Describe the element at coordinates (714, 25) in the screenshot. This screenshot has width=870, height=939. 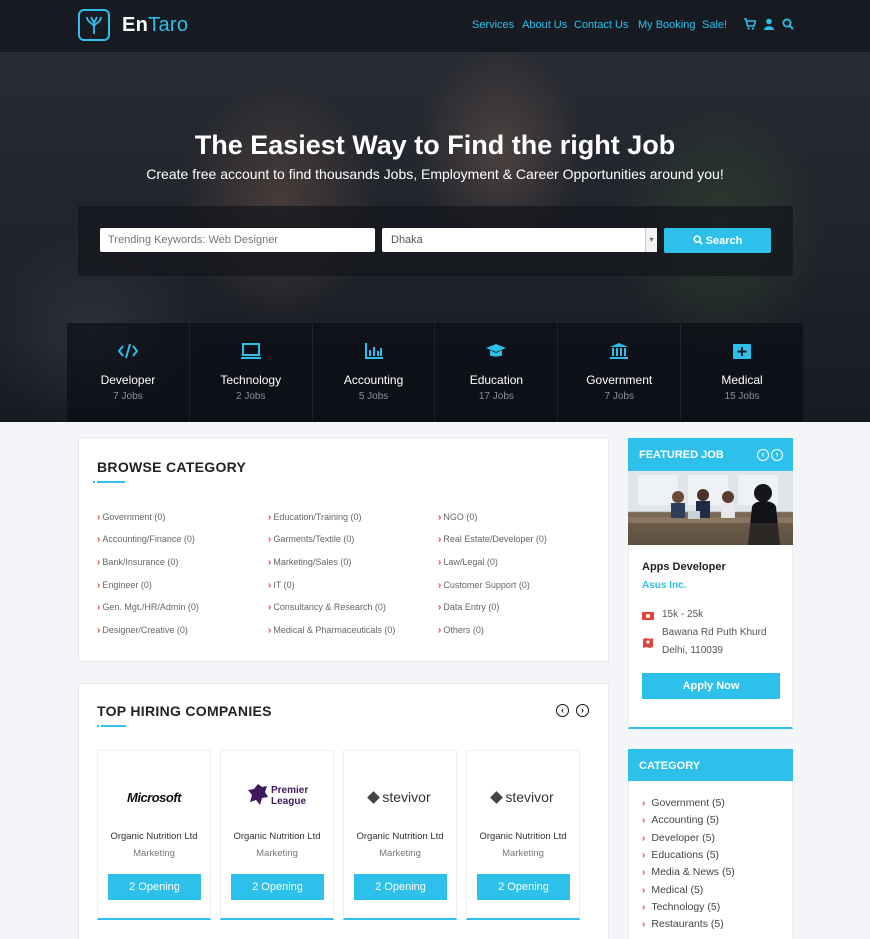
I see `nav-link-sale: Sale!` at that location.